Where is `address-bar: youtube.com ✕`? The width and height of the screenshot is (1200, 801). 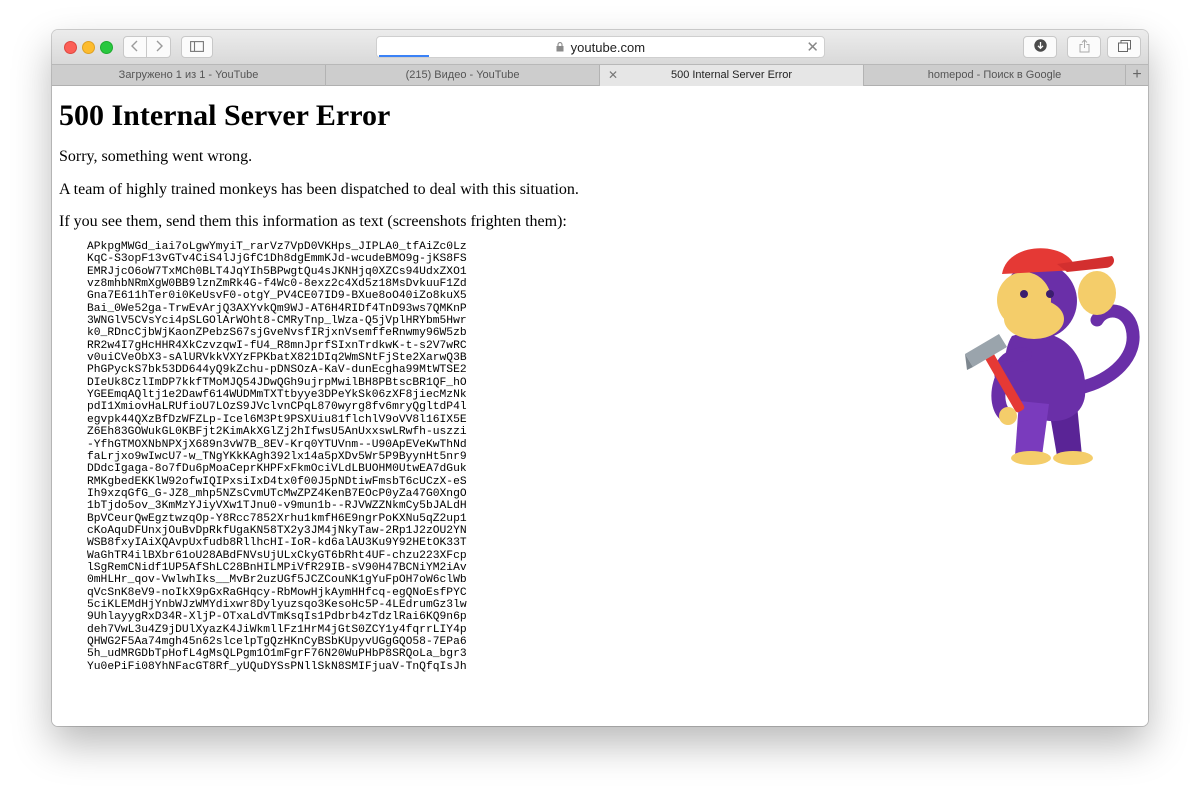
address-bar: youtube.com ✕ is located at coordinates (600, 47).